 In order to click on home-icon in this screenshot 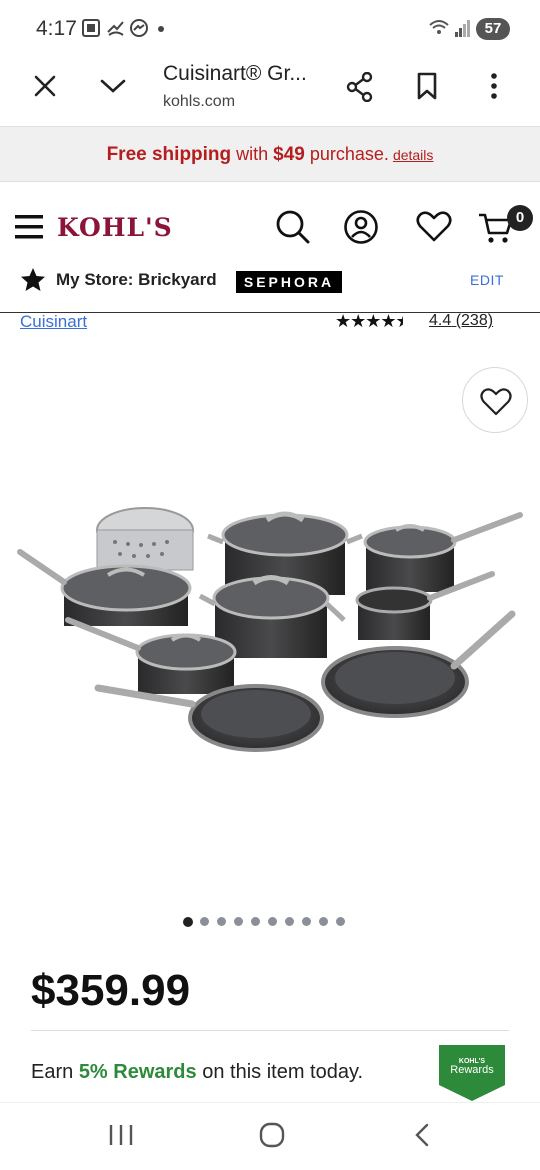, I will do `click(272, 1135)`.